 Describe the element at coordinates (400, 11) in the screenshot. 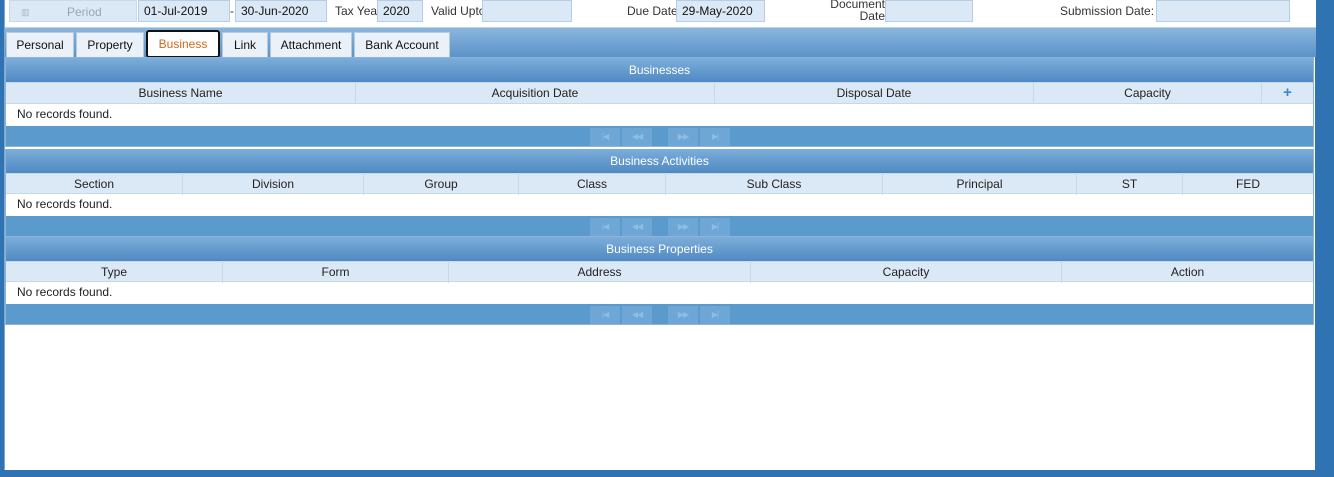

I see `tax-year-field: 2020` at that location.